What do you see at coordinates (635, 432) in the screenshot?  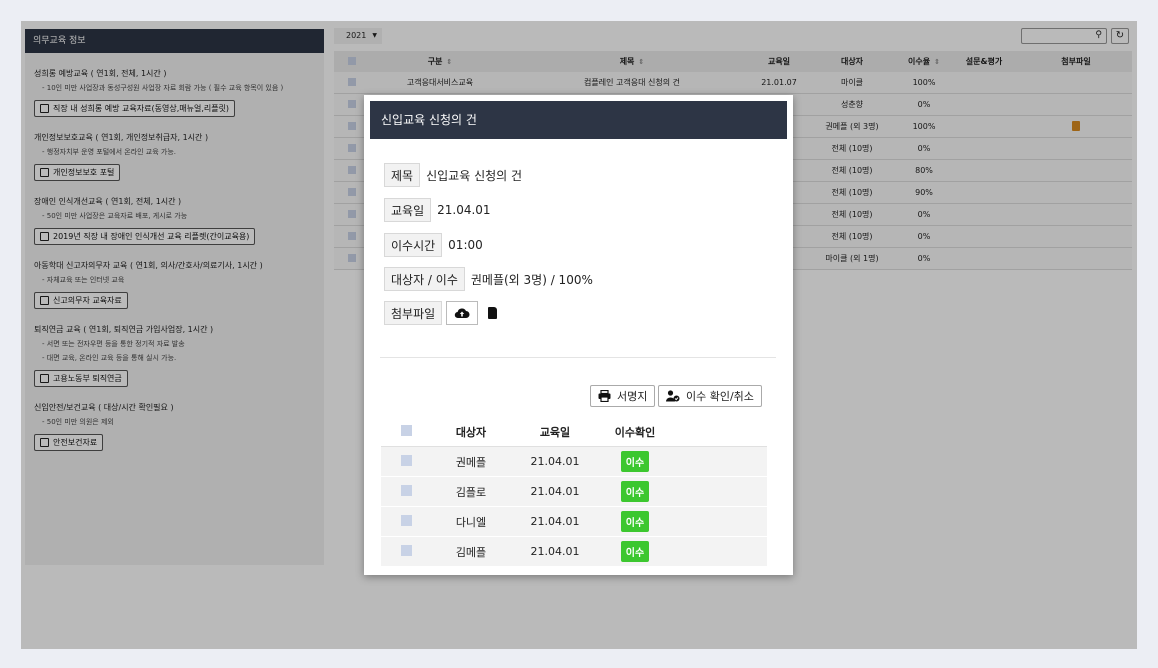 I see `col-completion: 이수확인` at bounding box center [635, 432].